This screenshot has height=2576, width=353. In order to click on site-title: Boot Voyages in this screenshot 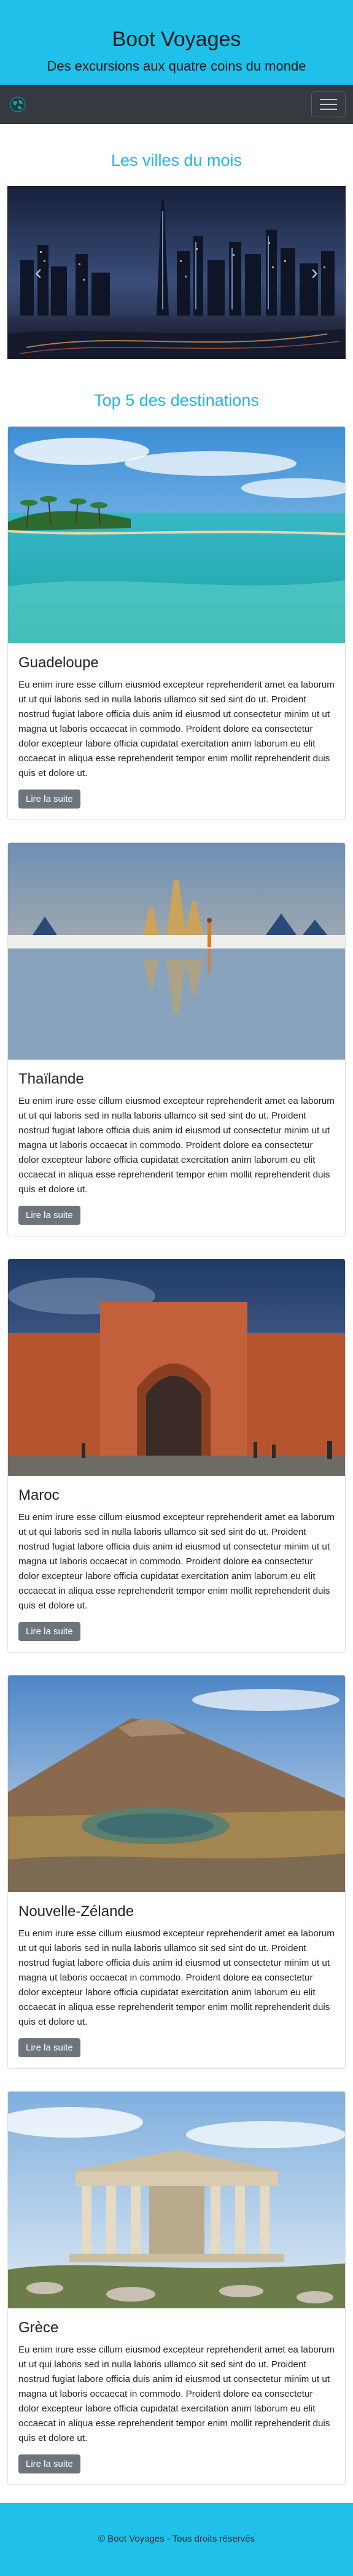, I will do `click(177, 39)`.